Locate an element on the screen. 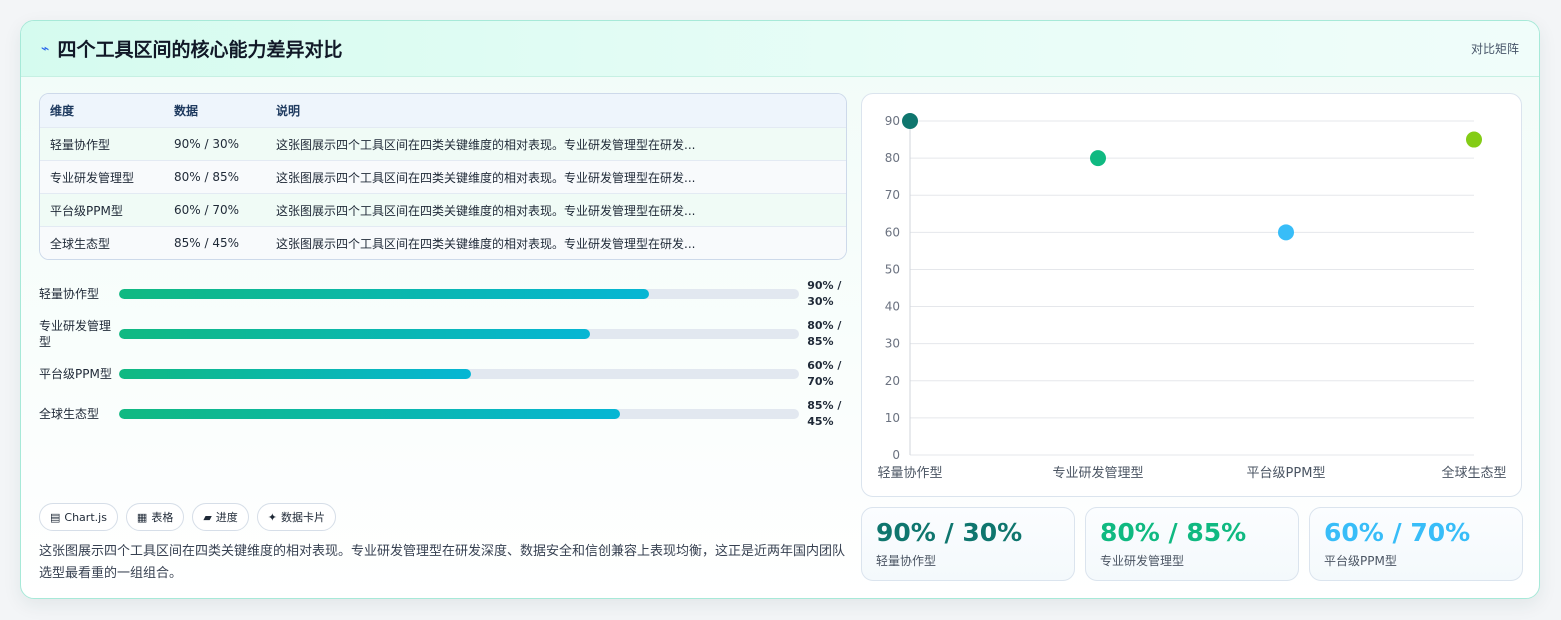 This screenshot has width=1561, height=620. kpi-card: 60% / 70% 平台级PPM型 is located at coordinates (1416, 544).